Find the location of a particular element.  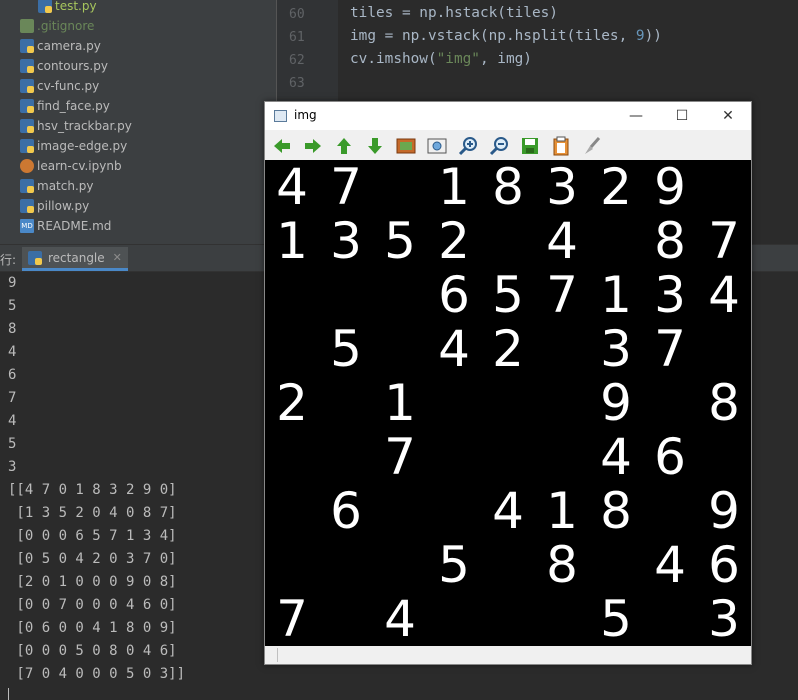

console-line: [0 0 7 0 0 0 4 6 0] is located at coordinates (92, 605).